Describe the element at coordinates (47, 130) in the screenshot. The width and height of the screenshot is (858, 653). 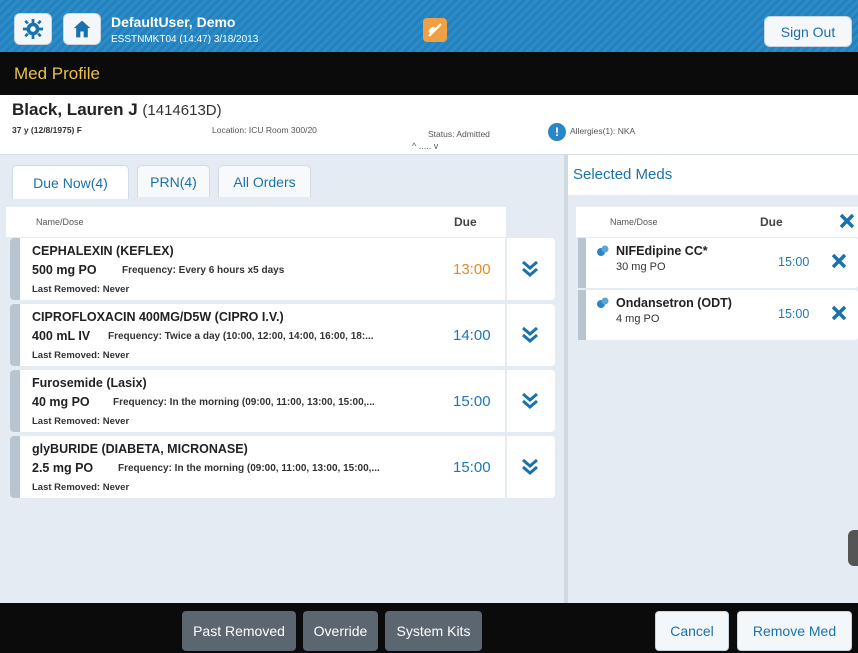
I see `patient-dob: 37 y (12/8/1975) F` at that location.